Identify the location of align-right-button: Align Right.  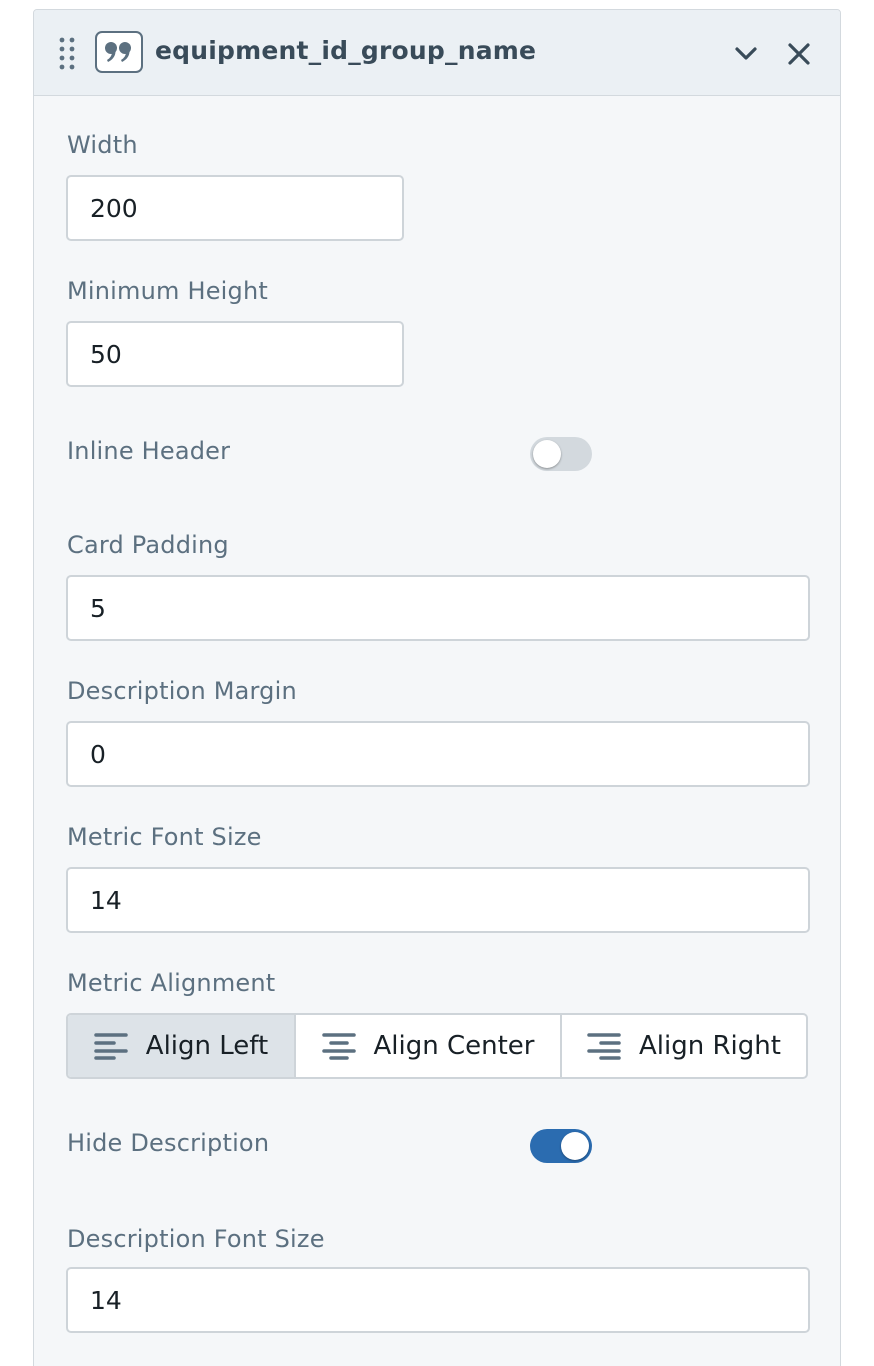
(684, 1046).